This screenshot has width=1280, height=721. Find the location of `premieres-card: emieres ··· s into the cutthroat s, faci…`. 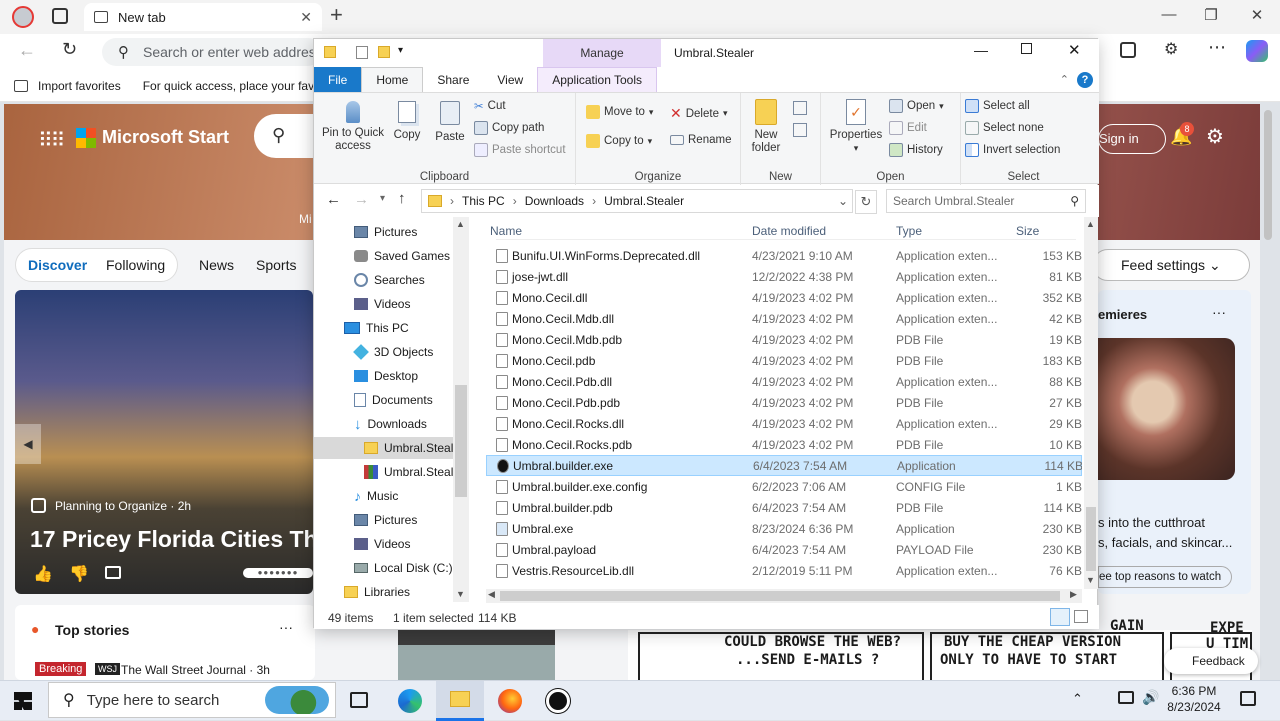

premieres-card: emieres ··· s into the cutthroat s, faci… is located at coordinates (1174, 442).